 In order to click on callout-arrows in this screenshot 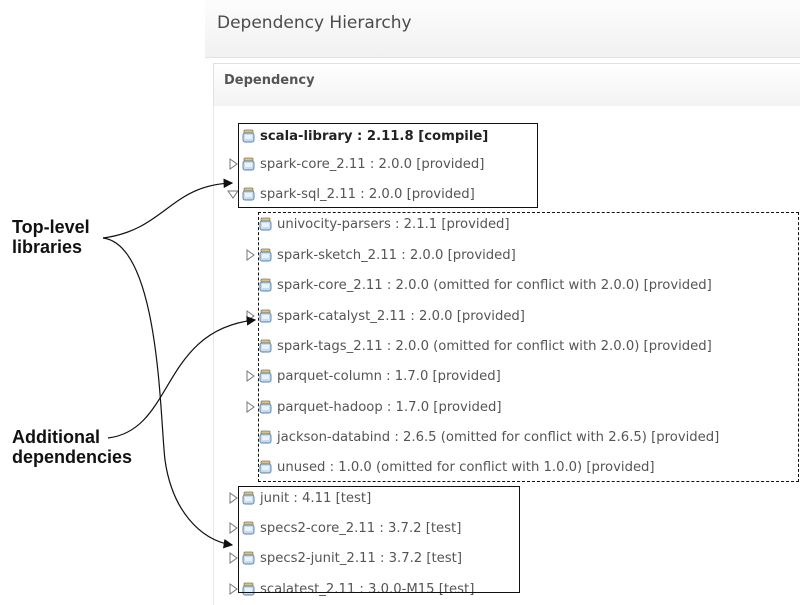, I will do `click(179, 363)`.